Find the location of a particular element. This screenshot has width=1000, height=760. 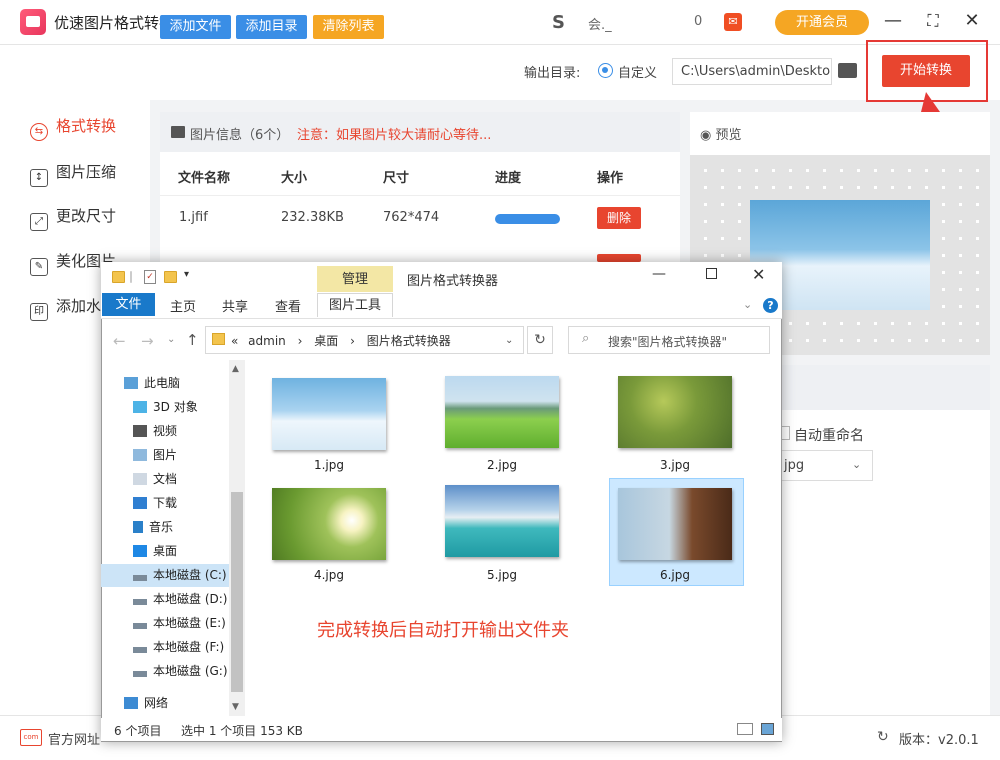

breadcrumb-overflow: « is located at coordinates (234, 341).